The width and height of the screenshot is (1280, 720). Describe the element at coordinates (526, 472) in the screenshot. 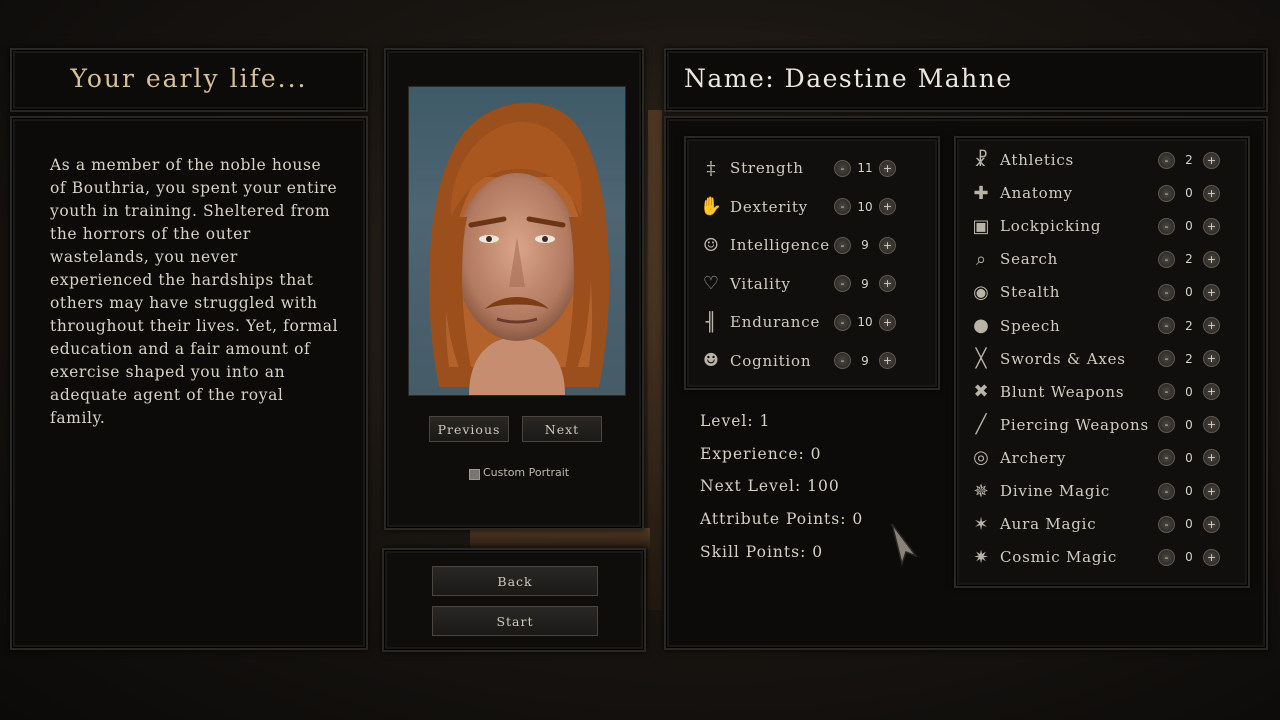

I see `custom-portrait-label: Custom Portrait` at that location.